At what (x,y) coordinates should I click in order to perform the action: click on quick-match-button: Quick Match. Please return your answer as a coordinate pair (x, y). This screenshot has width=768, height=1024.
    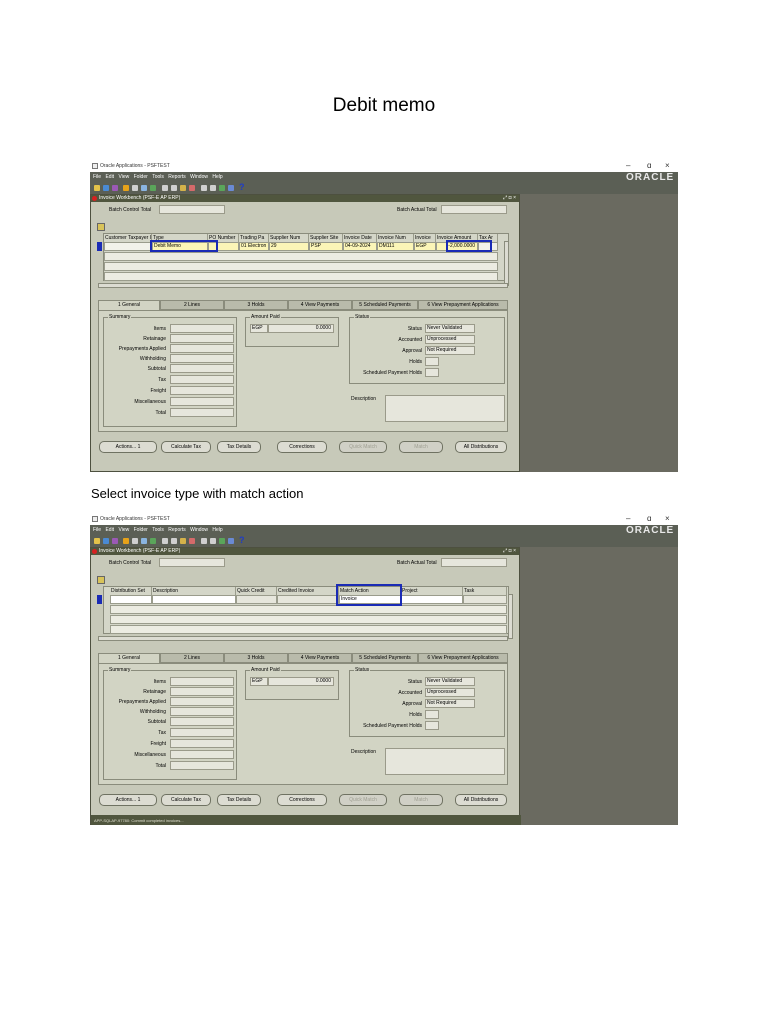
    Looking at the image, I should click on (363, 447).